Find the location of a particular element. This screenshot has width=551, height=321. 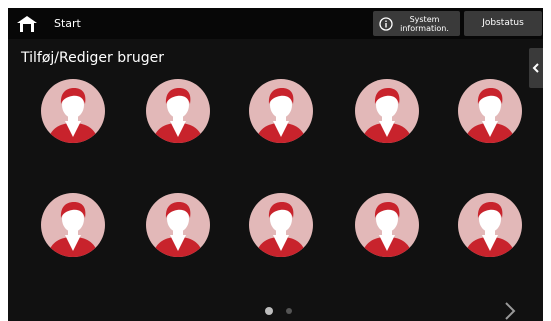

page-indicator is located at coordinates (278, 311).